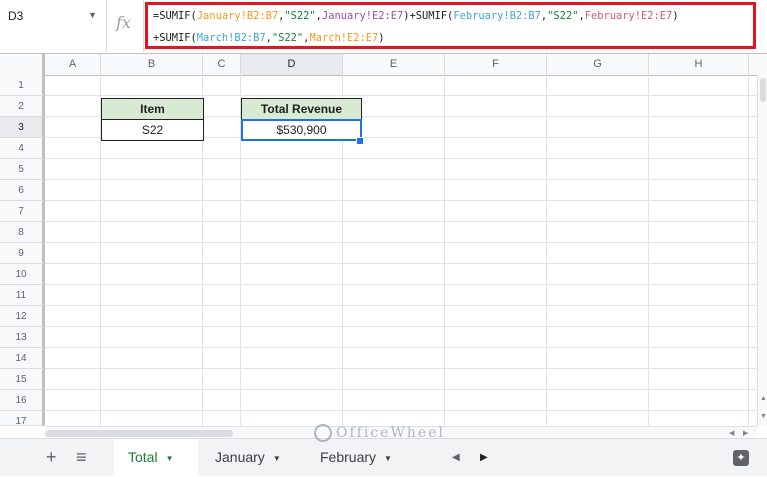  What do you see at coordinates (496, 64) in the screenshot?
I see `column-header-f: F` at bounding box center [496, 64].